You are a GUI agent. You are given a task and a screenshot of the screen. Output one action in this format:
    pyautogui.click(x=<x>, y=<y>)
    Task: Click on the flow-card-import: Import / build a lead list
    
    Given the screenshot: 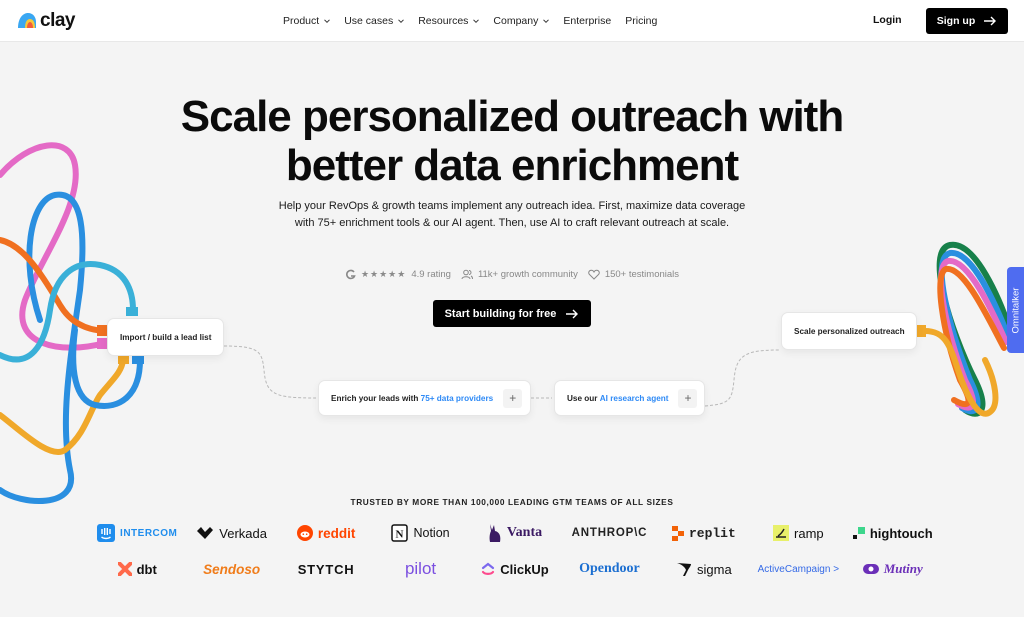 What is the action you would take?
    pyautogui.click(x=165, y=337)
    